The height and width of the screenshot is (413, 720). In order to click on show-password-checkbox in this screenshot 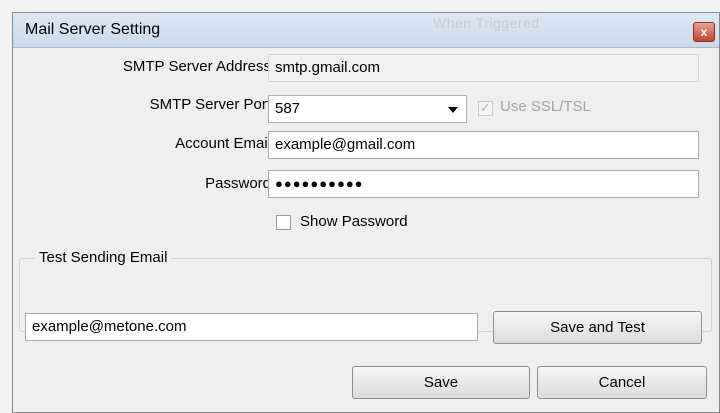, I will do `click(283, 222)`.